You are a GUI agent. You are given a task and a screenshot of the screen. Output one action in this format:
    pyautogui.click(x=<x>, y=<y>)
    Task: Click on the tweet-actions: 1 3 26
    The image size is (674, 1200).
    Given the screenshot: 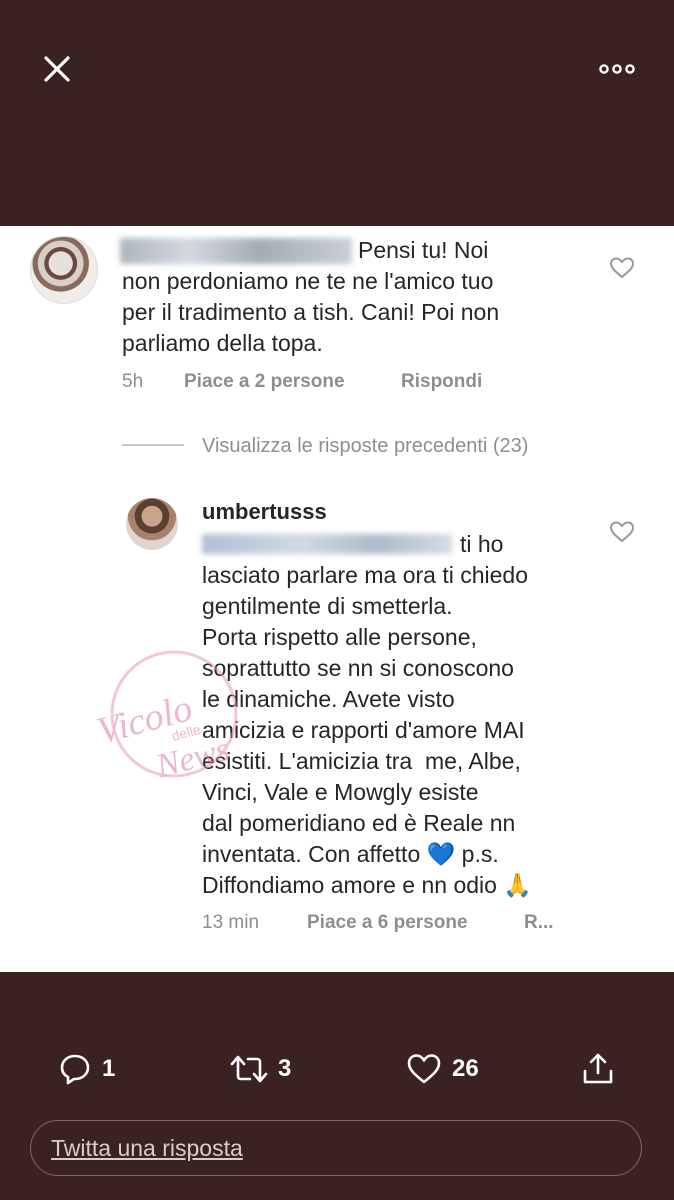 What is the action you would take?
    pyautogui.click(x=337, y=1070)
    